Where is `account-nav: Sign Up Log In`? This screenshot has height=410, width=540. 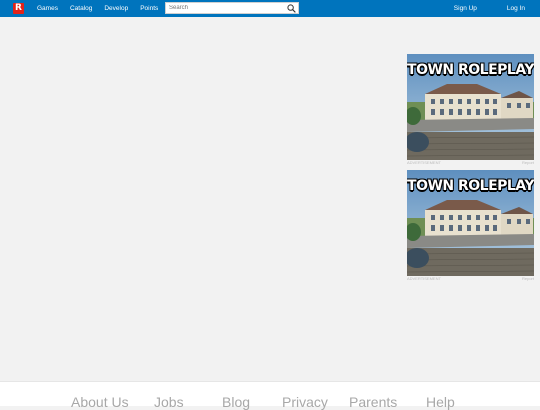
account-nav: Sign Up Log In is located at coordinates (474, 8).